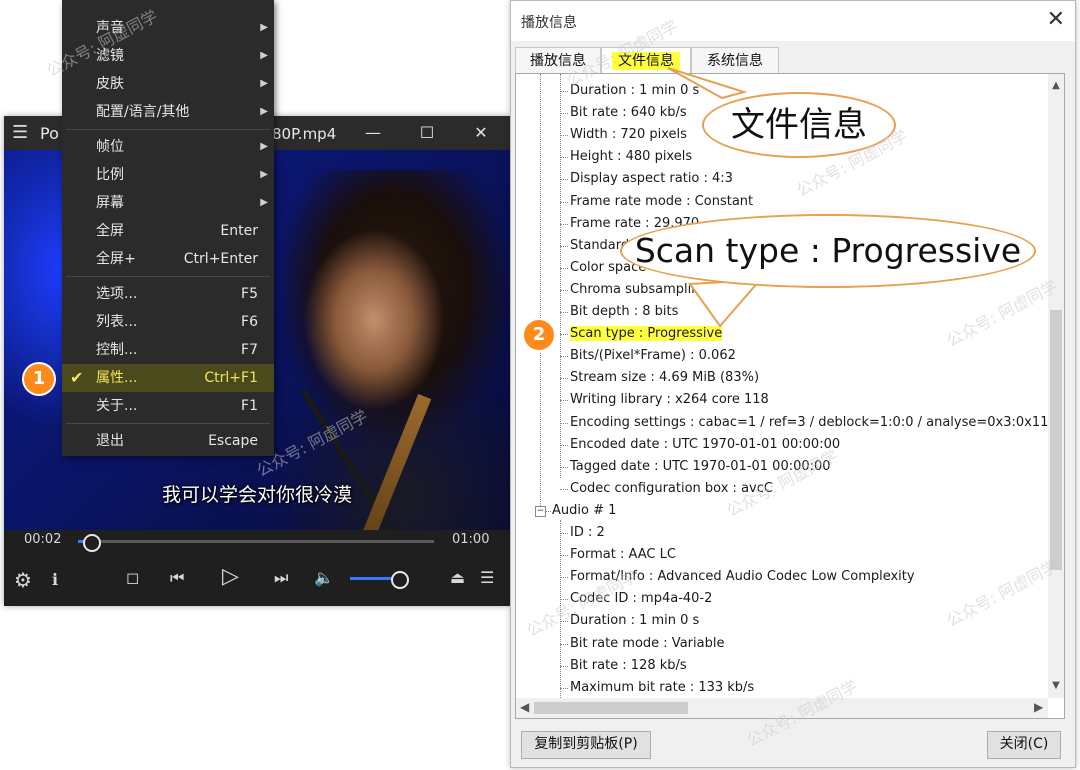  Describe the element at coordinates (624, 312) in the screenshot. I see `tree-row: Bit depth : 8 bits` at that location.